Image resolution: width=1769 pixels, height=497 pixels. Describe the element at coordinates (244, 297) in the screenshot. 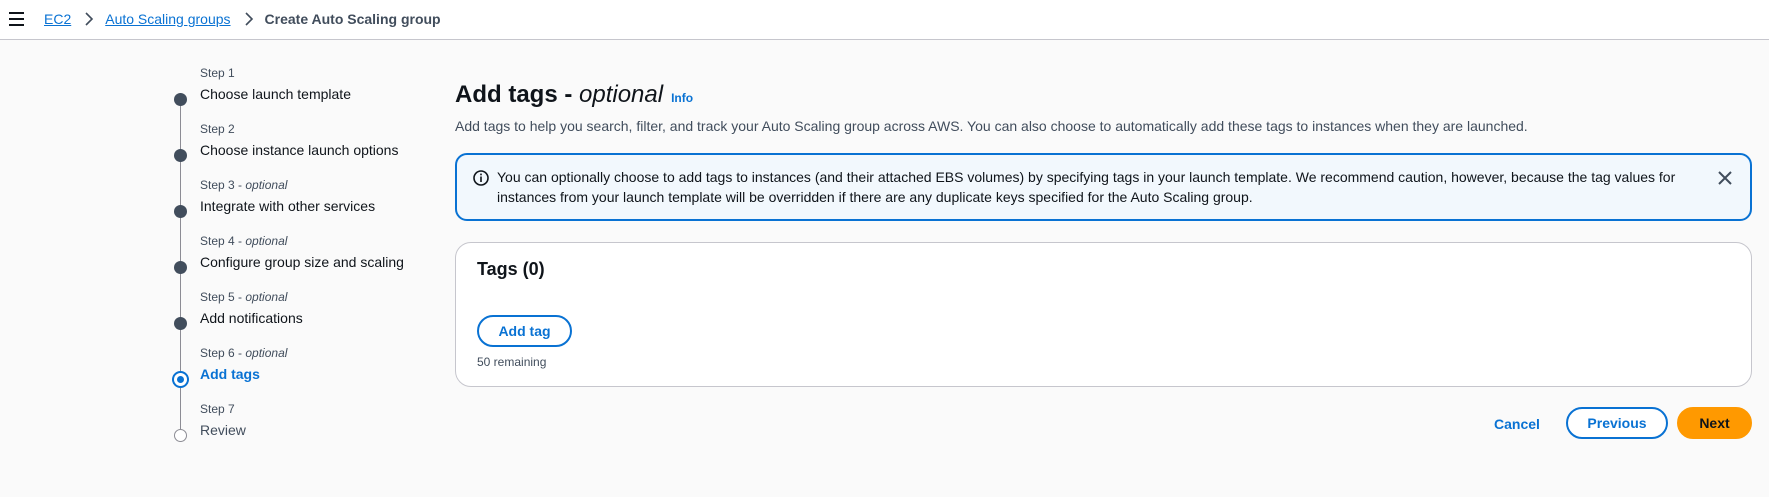

I see `step-number: Step 5 - optional` at that location.